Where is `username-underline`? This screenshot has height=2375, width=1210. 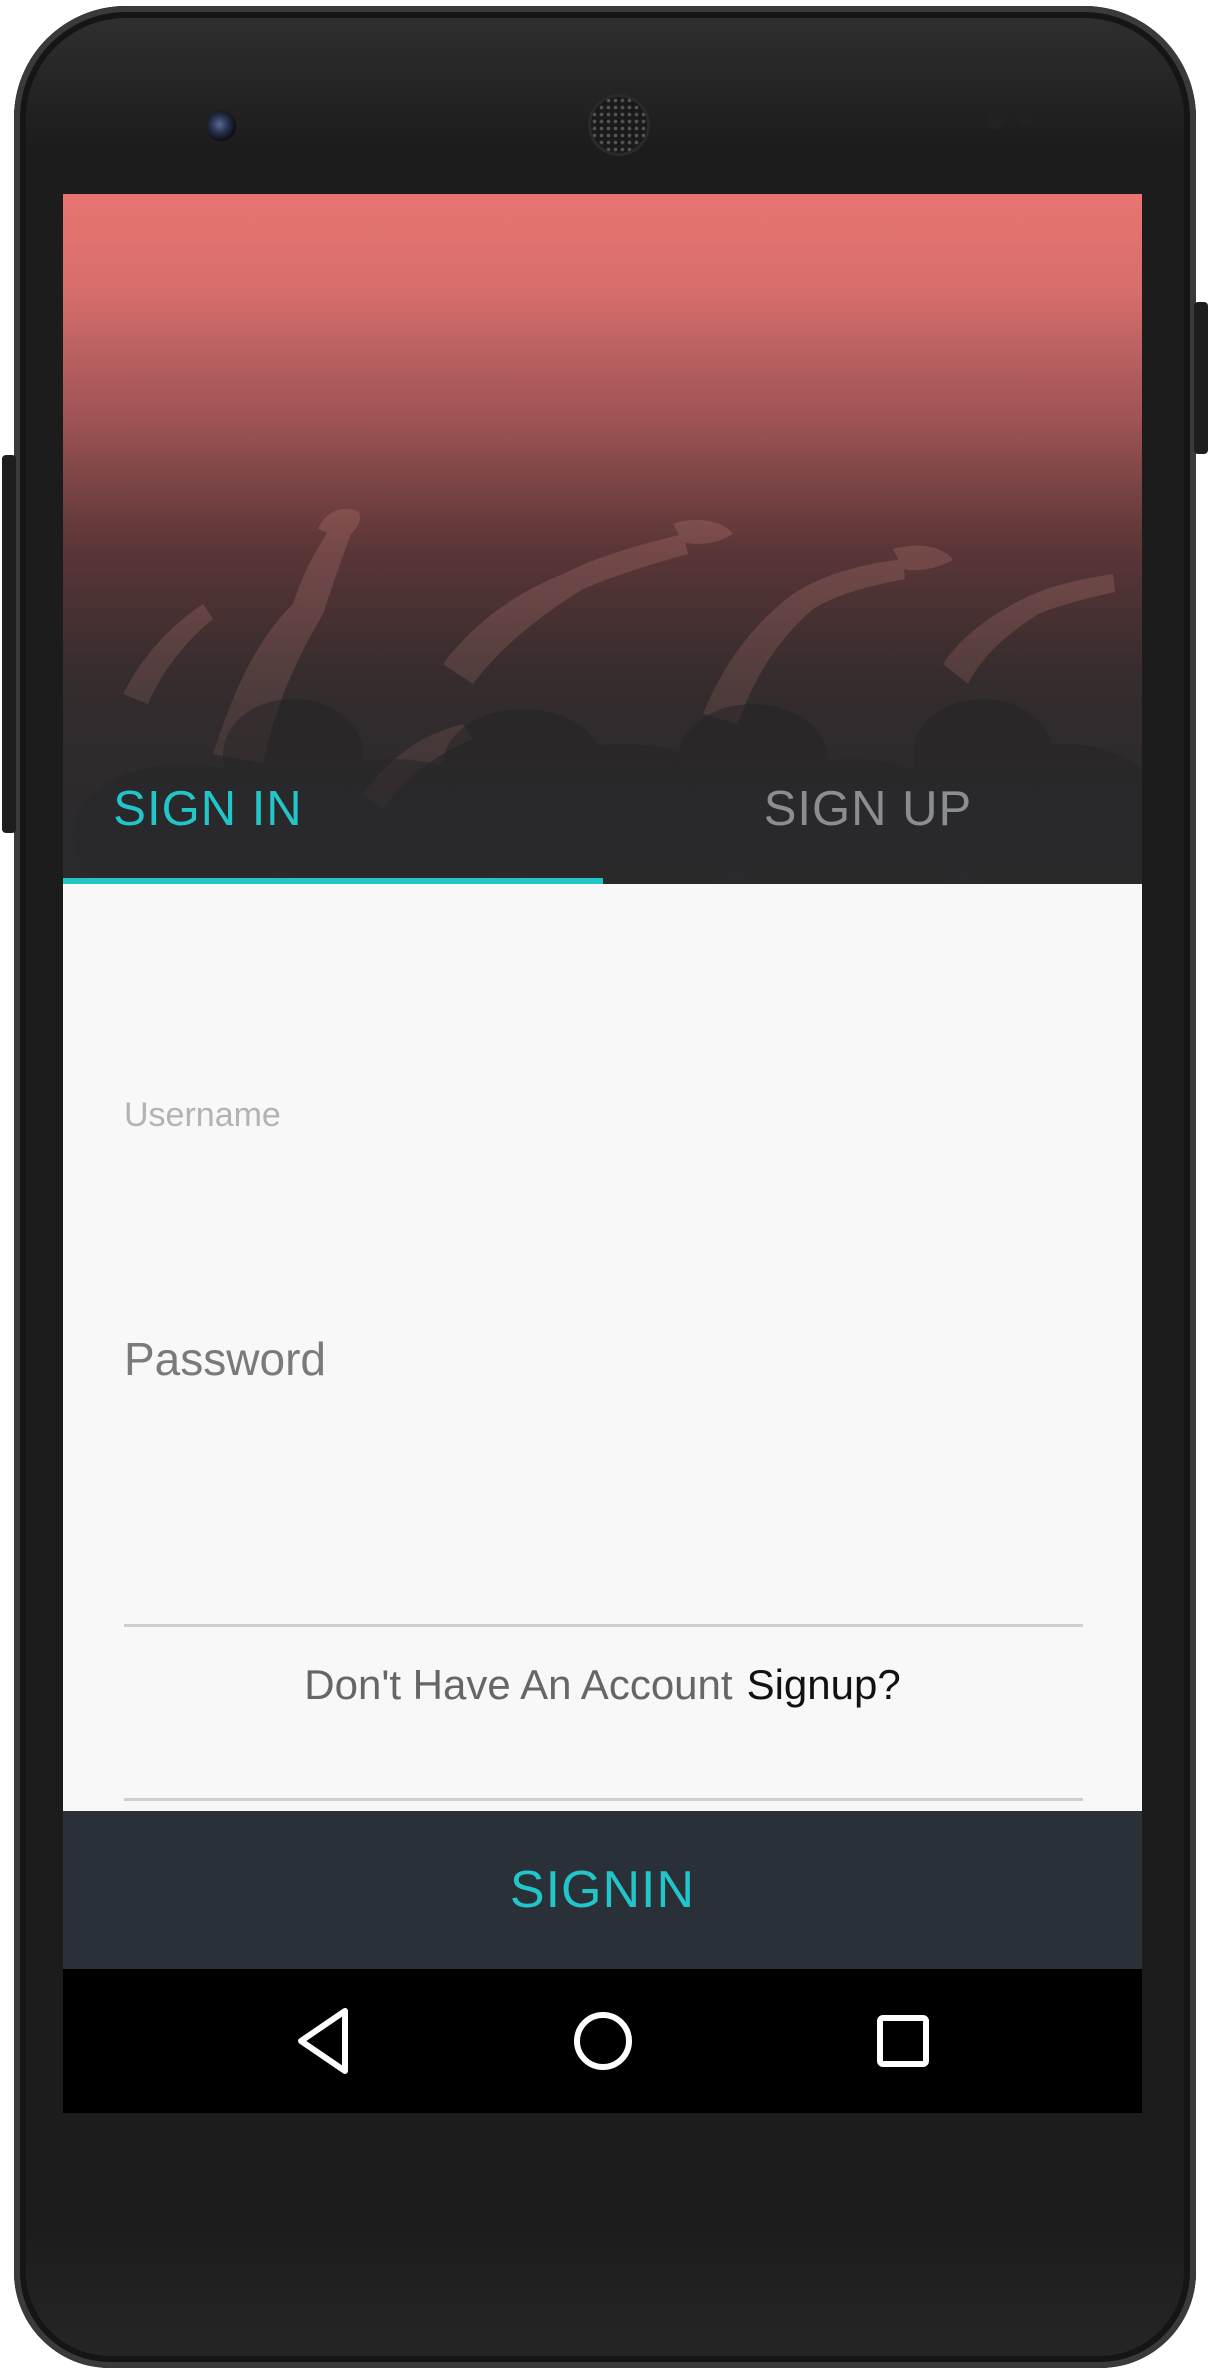
username-underline is located at coordinates (603, 1799).